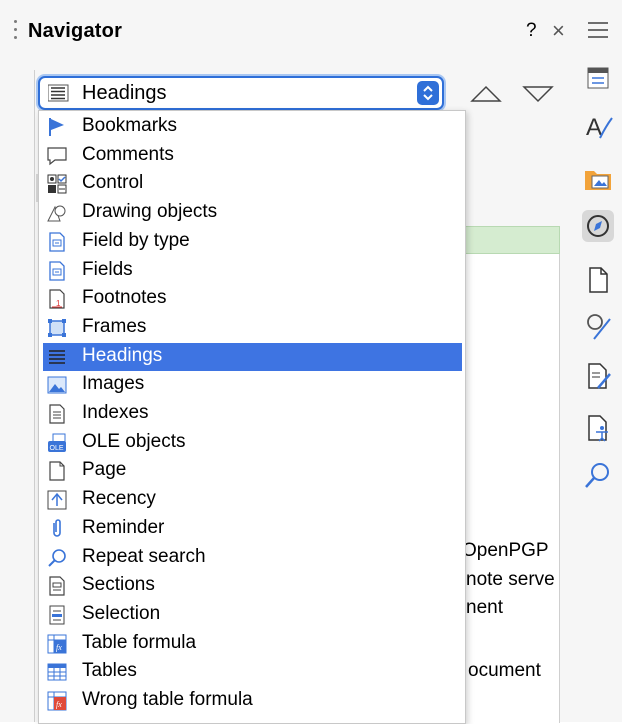 The image size is (622, 724). What do you see at coordinates (241, 93) in the screenshot?
I see `navigate-by-combobox: Headings` at bounding box center [241, 93].